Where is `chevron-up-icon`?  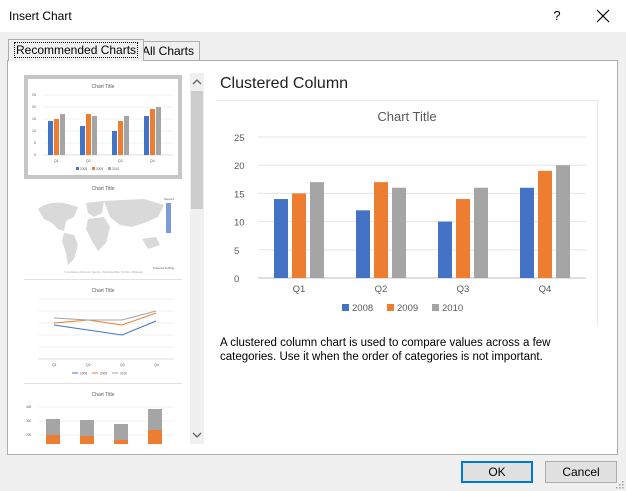 chevron-up-icon is located at coordinates (197, 82).